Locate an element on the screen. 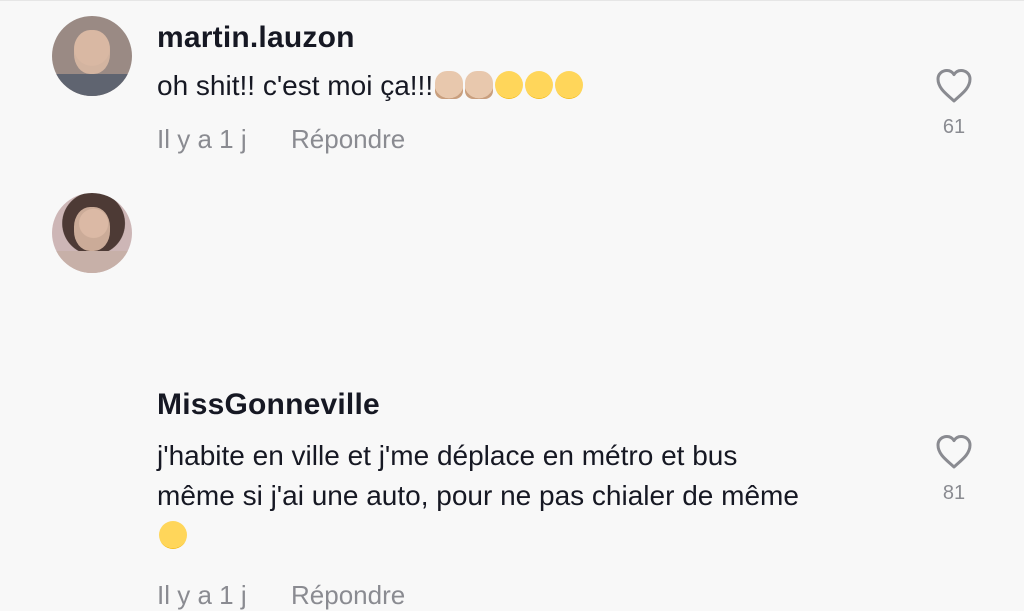 This screenshot has width=1024, height=611. like-count: 81 is located at coordinates (954, 493).